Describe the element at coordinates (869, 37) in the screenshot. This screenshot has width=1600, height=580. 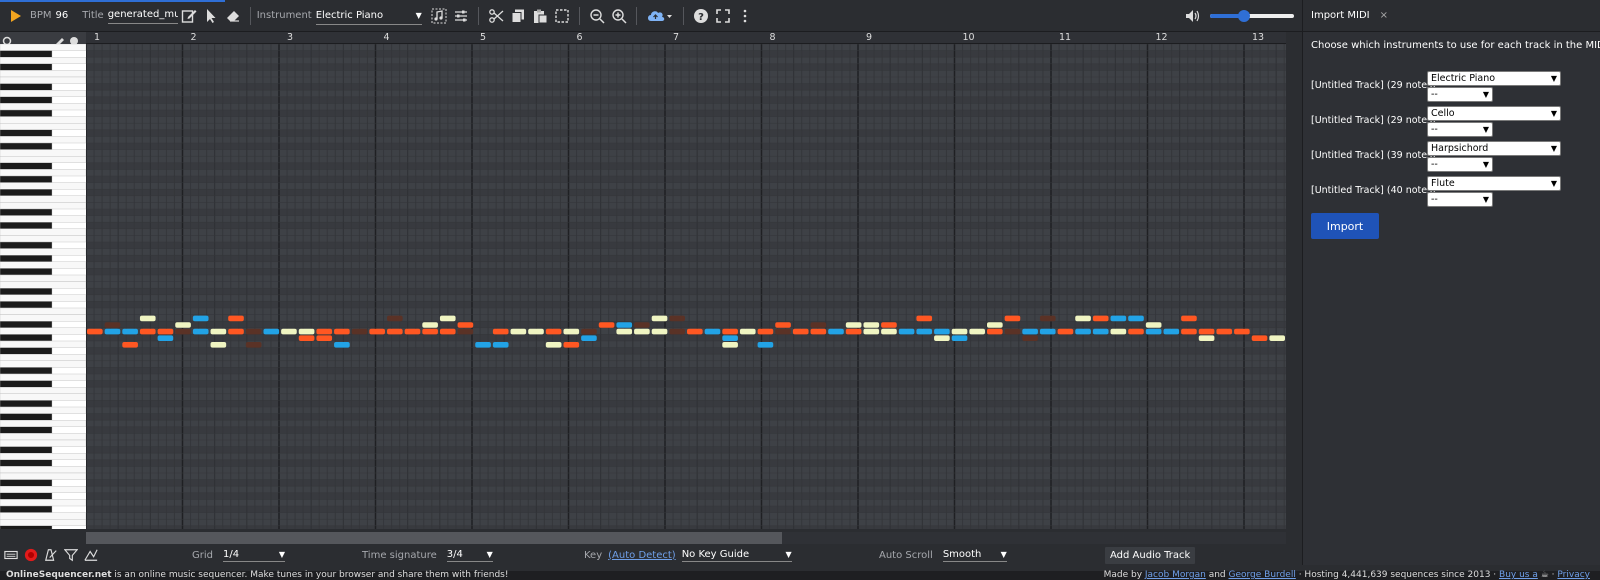
I see `measure-number: 9` at that location.